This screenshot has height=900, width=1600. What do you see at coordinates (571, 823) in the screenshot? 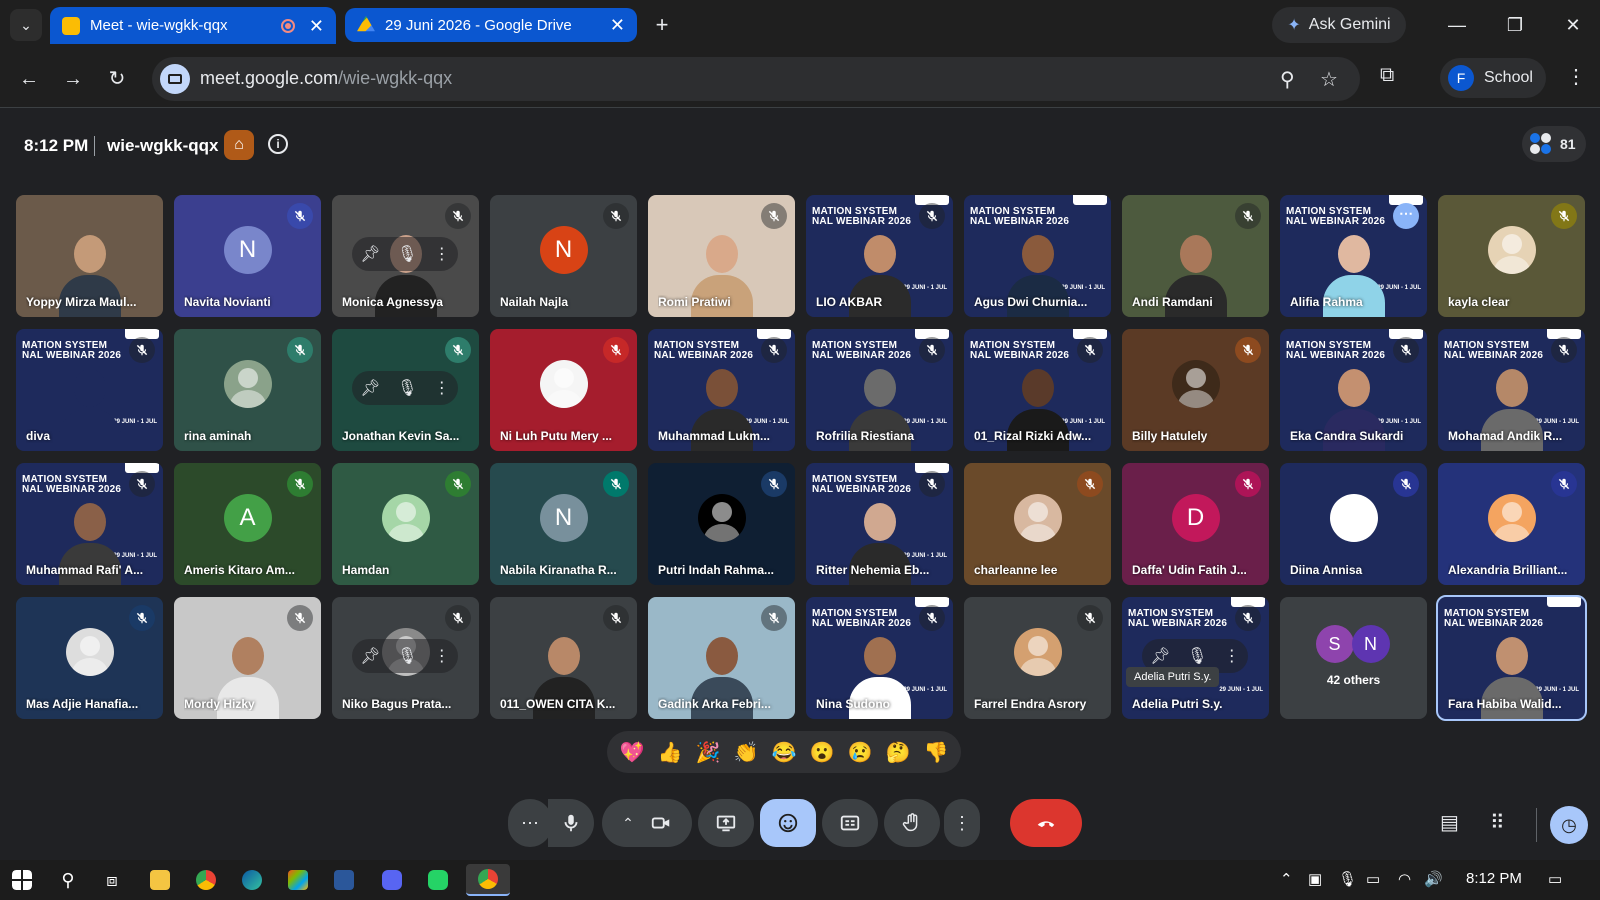
I see `microphone-button` at bounding box center [571, 823].